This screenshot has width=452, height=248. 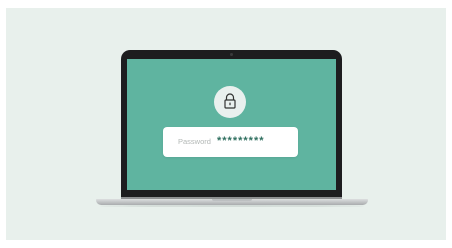 I want to click on lock-icon, so click(x=230, y=101).